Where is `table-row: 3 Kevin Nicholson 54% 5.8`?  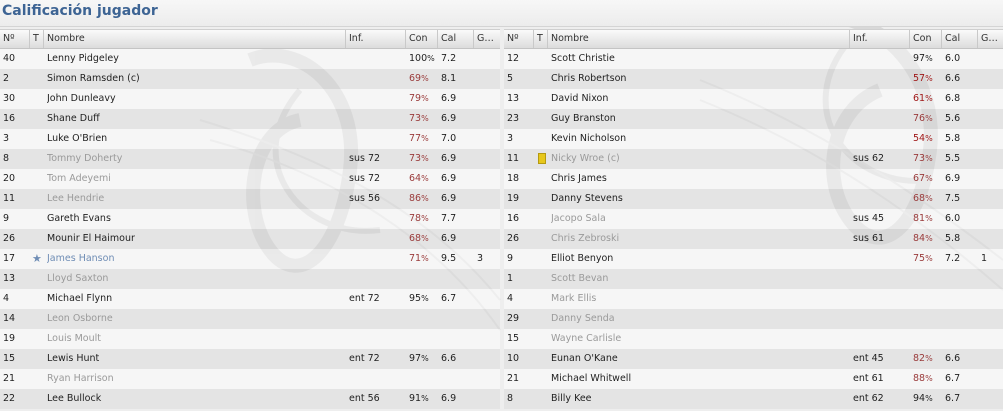
table-row: 3 Kevin Nicholson 54% 5.8 is located at coordinates (753, 139).